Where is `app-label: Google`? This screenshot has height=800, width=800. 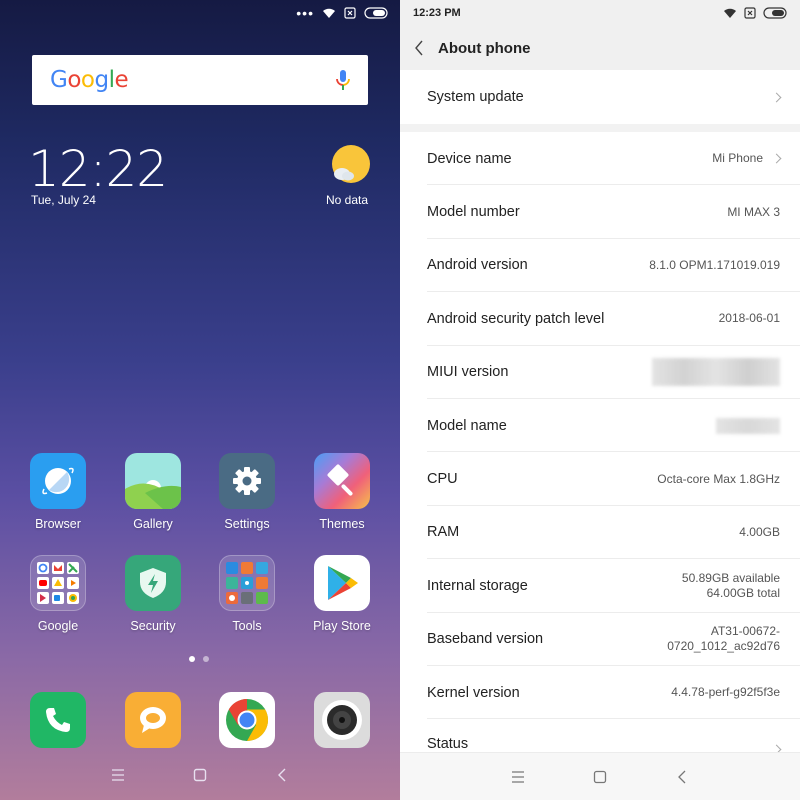 app-label: Google is located at coordinates (58, 626).